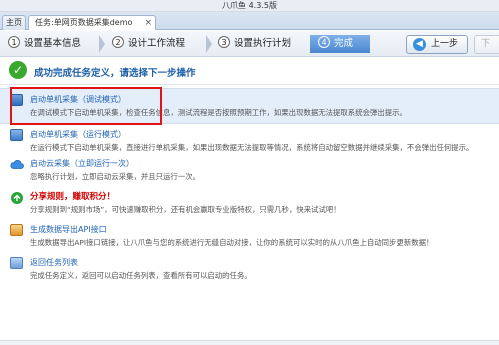  Describe the element at coordinates (84, 22) in the screenshot. I see `tab-task-label: 任务:单网页数据采集demo` at that location.